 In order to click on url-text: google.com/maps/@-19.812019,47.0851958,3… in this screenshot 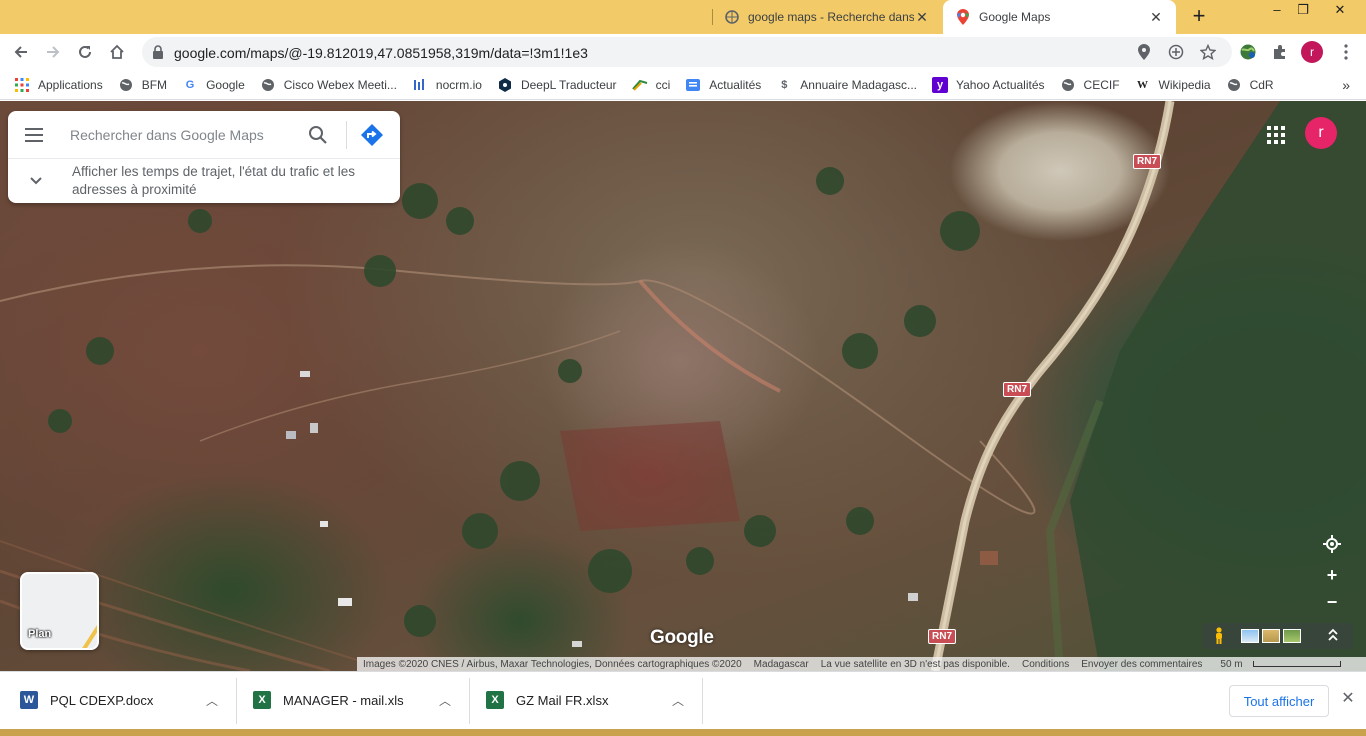, I will do `click(381, 53)`.